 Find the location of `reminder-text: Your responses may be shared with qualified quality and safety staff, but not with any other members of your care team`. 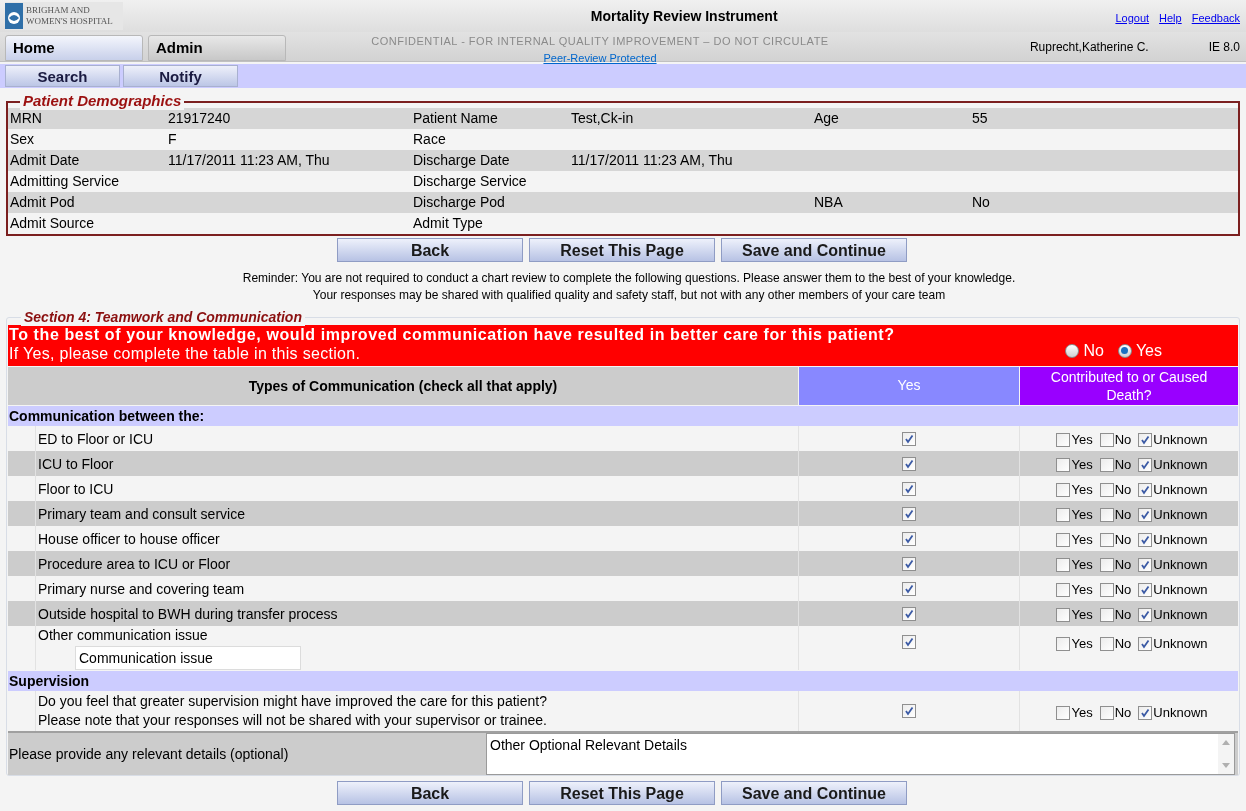

reminder-text: Your responses may be shared with qualified quality and safety staff, but not with any other members of your care team is located at coordinates (629, 295).